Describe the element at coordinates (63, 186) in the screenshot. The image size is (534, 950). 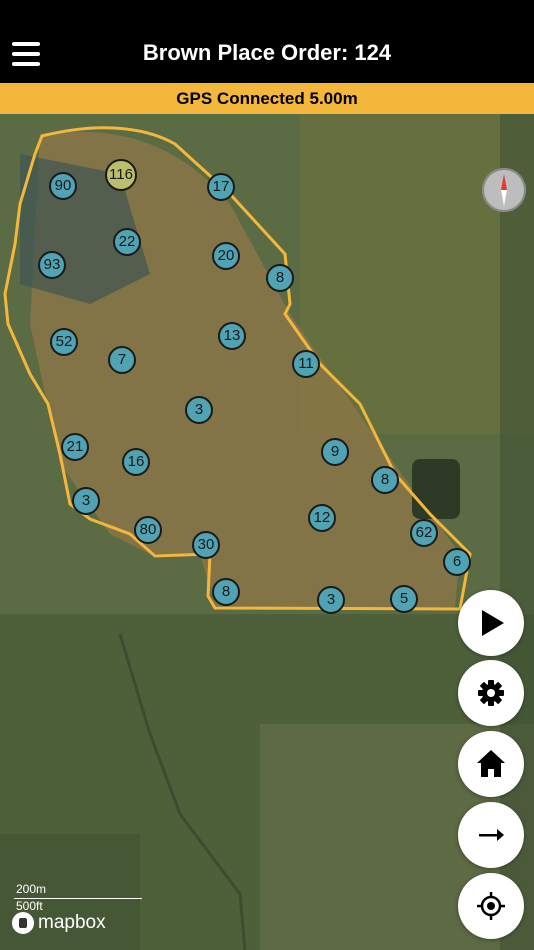
I see `sample-point-marker: 90` at that location.